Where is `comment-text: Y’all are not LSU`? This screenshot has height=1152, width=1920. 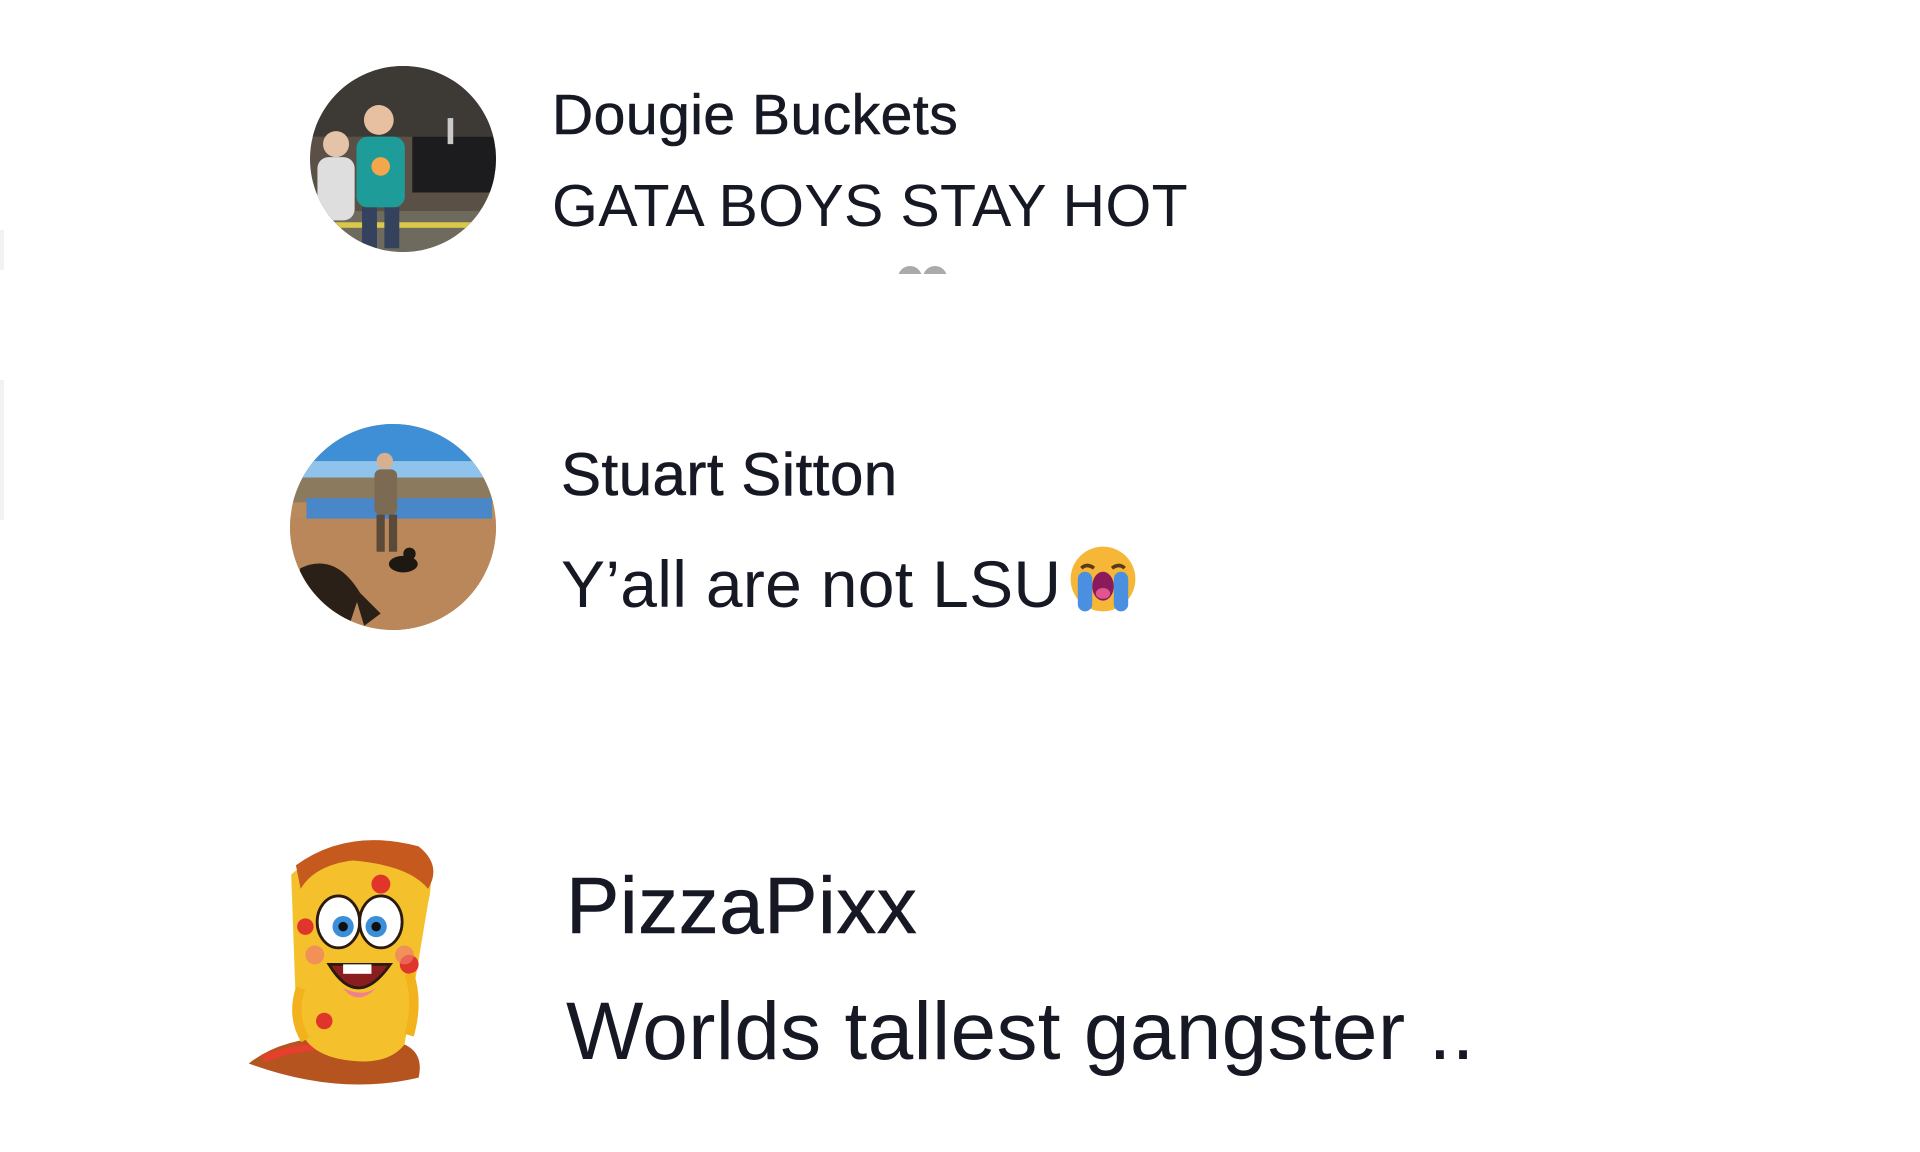
comment-text: Y’all are not LSU is located at coordinates (850, 586).